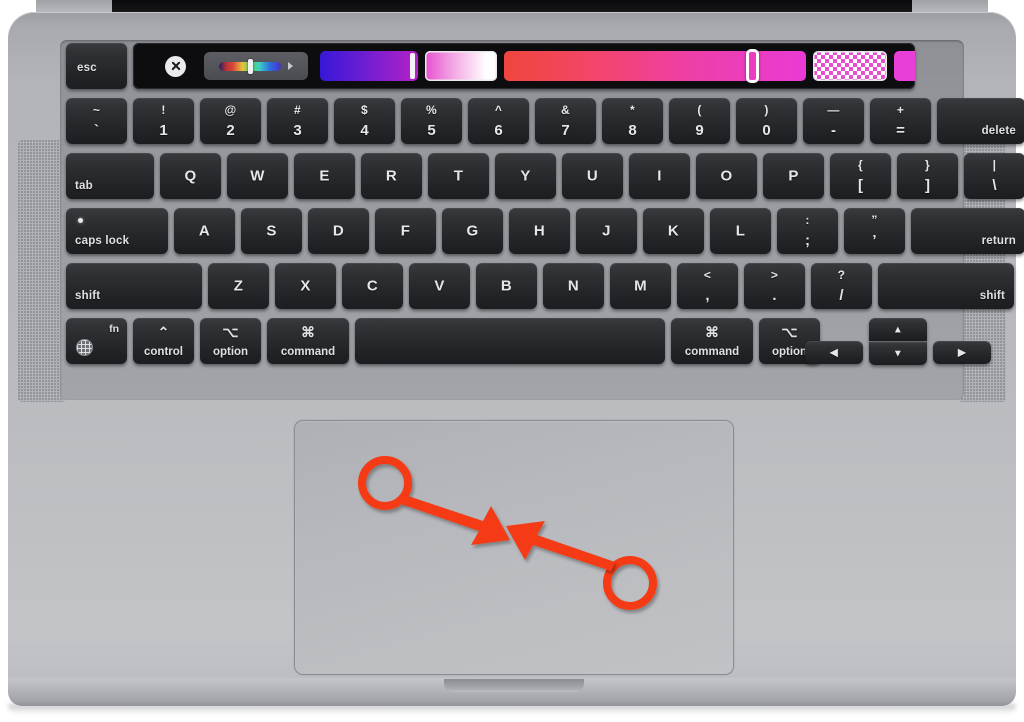  I want to click on key-e: E, so click(324, 176).